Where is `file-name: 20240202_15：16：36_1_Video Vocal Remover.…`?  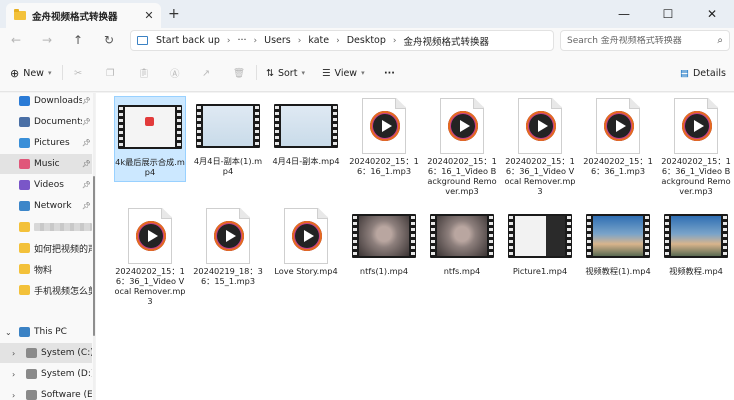
file-name: 20240202_15：16：36_1_Video Vocal Remover.… is located at coordinates (150, 286).